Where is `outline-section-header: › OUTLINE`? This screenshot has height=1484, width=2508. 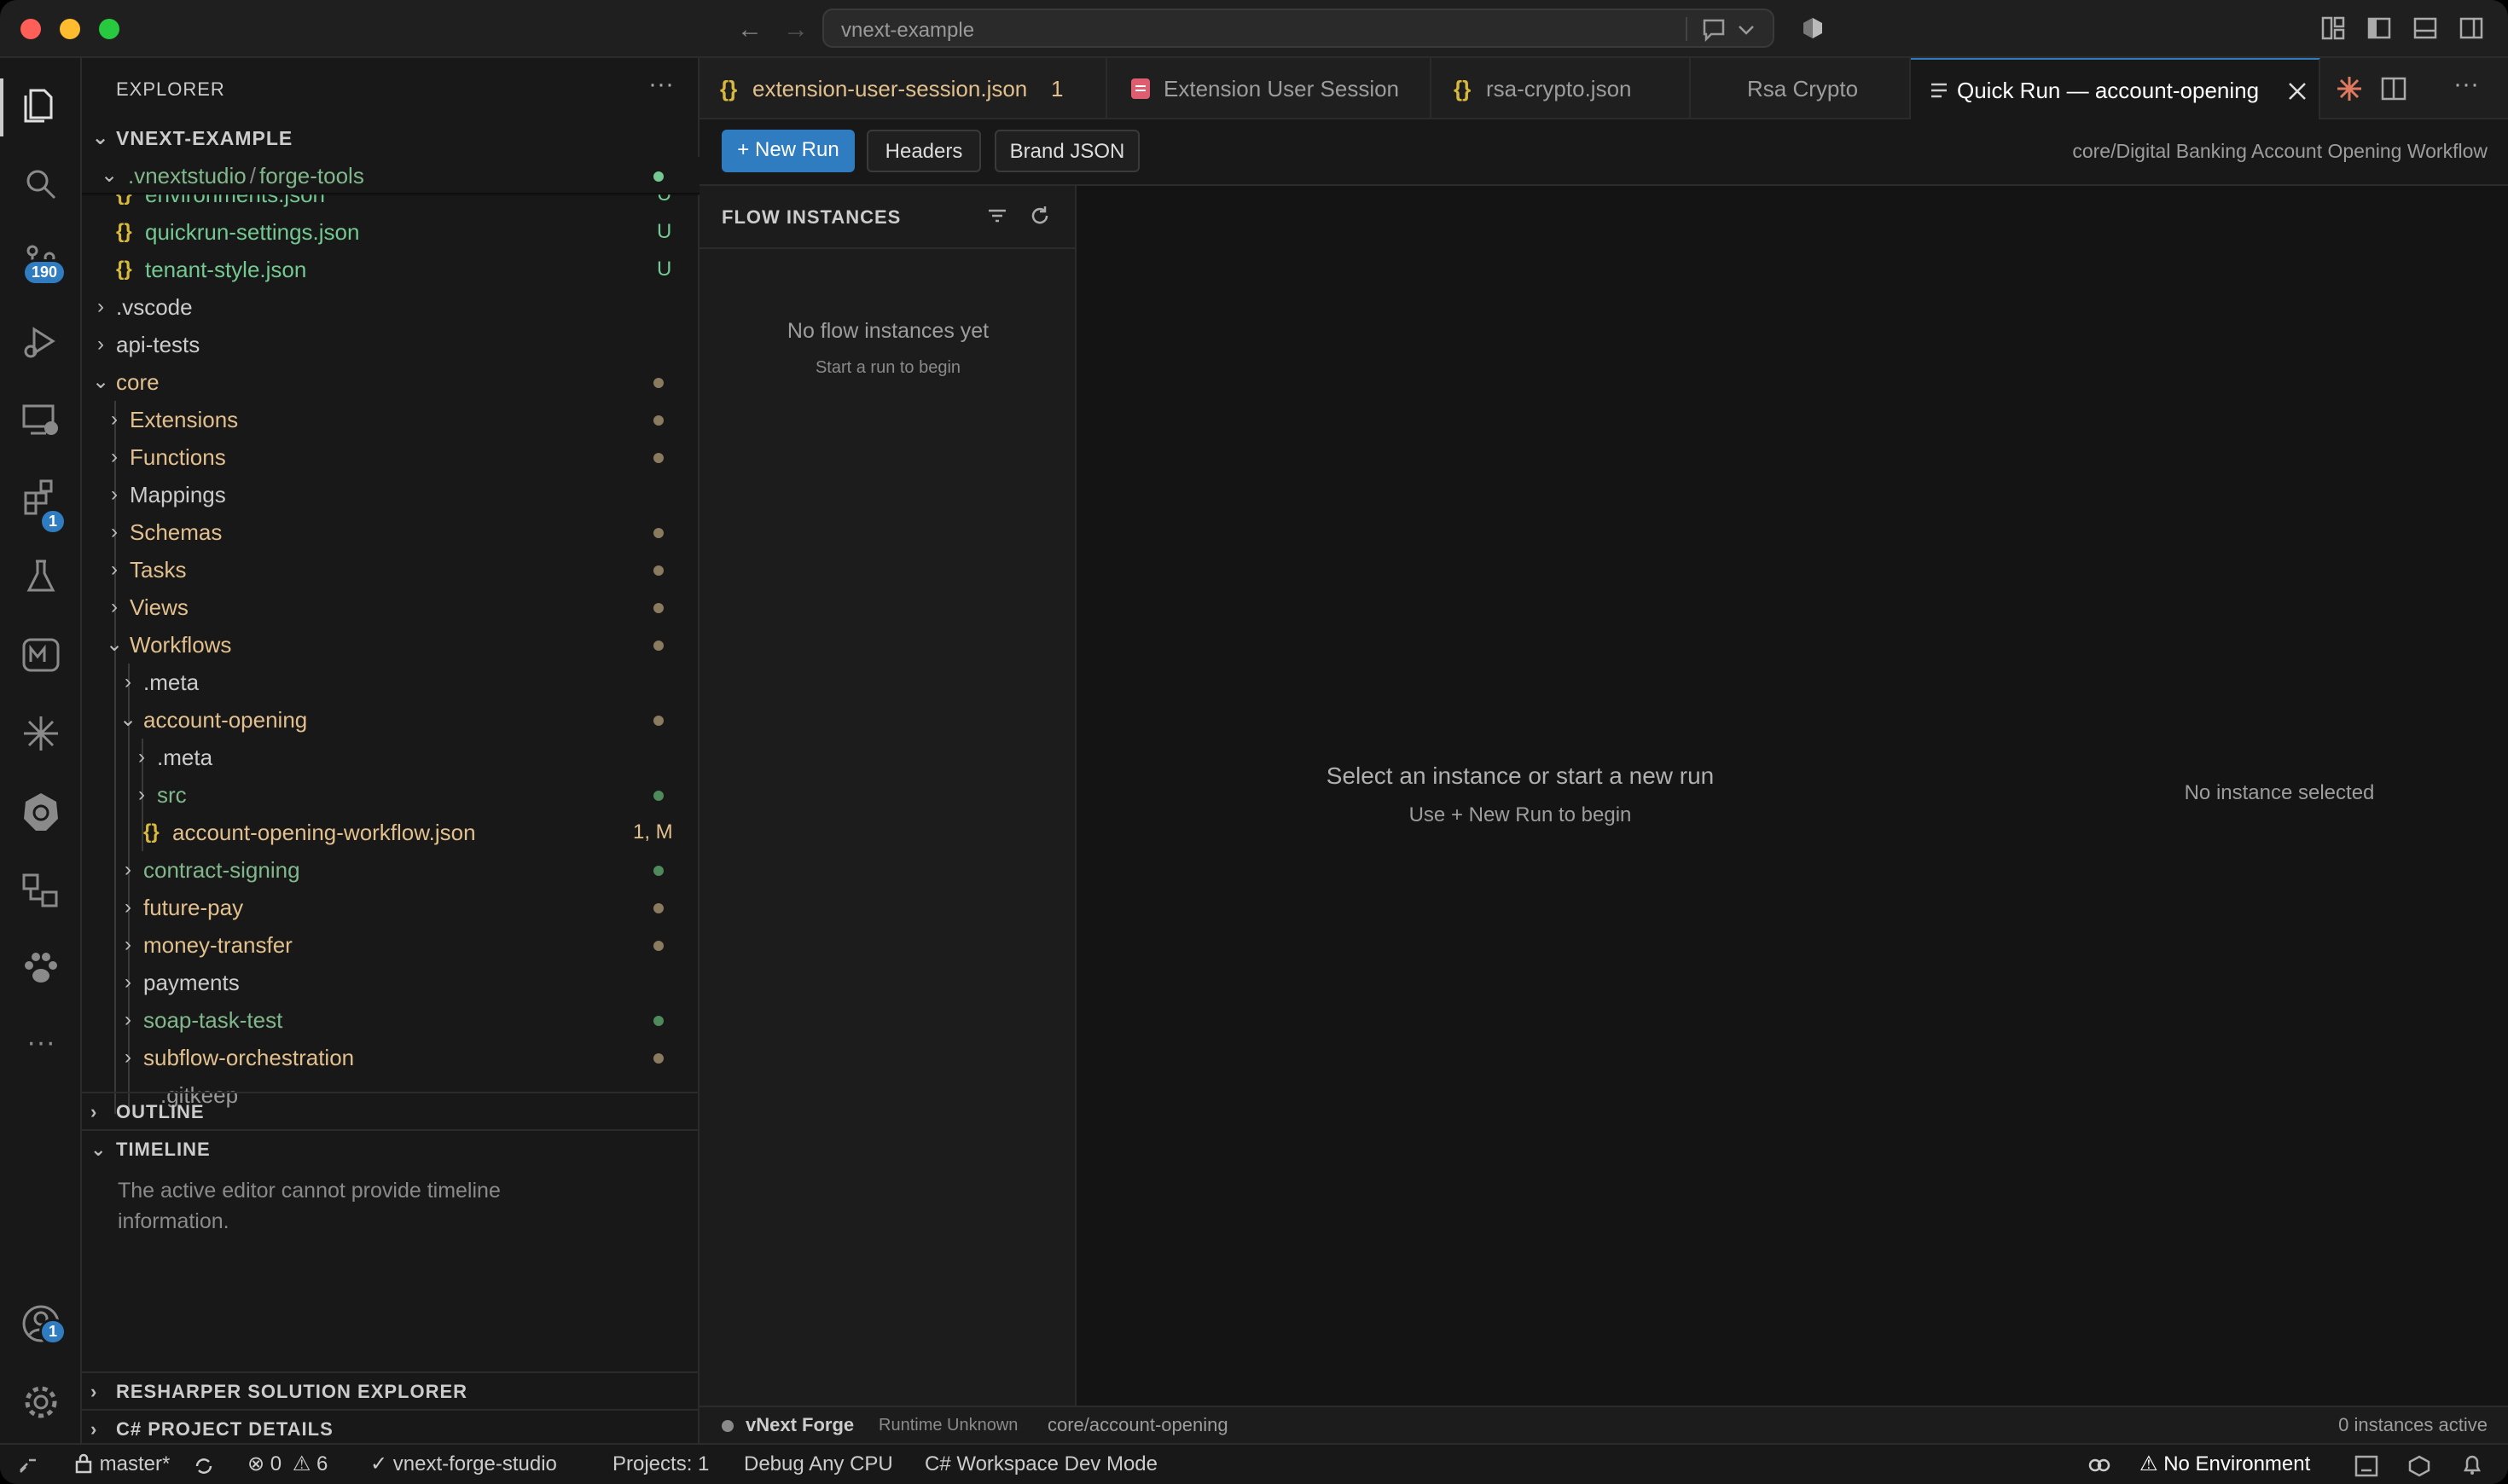
outline-section-header: › OUTLINE is located at coordinates (391, 1110).